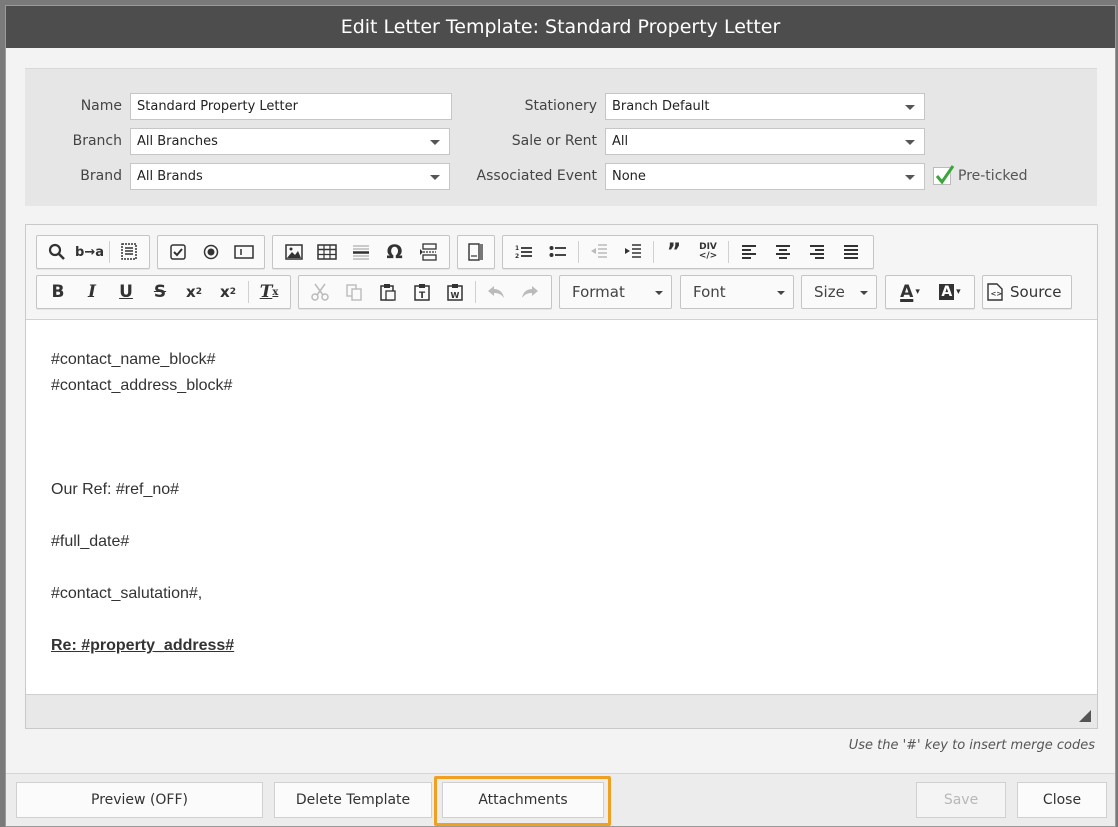 Image resolution: width=1118 pixels, height=827 pixels. Describe the element at coordinates (89, 252) in the screenshot. I see `replace-icon: b→a` at that location.